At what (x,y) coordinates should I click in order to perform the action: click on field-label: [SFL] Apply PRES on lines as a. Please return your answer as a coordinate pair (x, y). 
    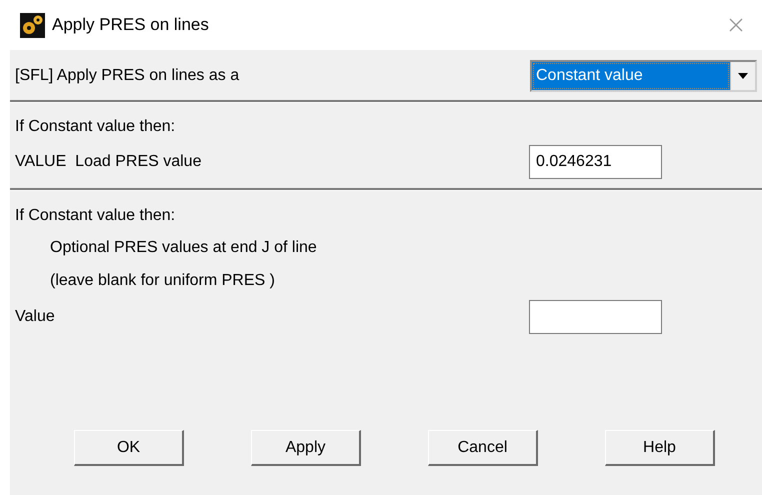
    Looking at the image, I should click on (127, 76).